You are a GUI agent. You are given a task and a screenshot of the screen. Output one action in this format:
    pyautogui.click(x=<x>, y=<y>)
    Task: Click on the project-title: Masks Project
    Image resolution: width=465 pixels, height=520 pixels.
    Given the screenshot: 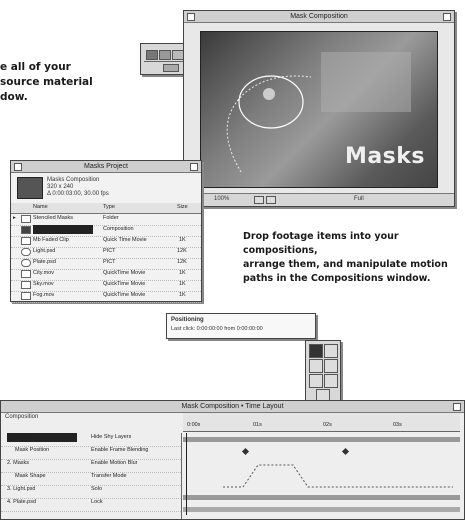 What is the action you would take?
    pyautogui.click(x=106, y=166)
    